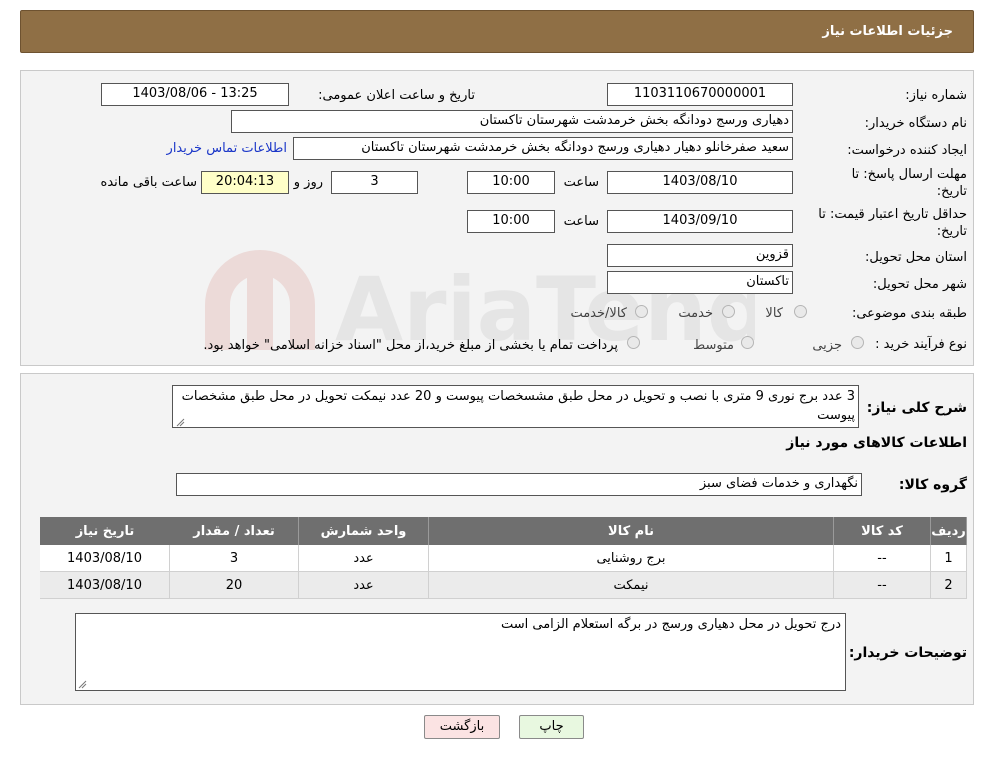 The width and height of the screenshot is (985, 759). Describe the element at coordinates (907, 150) in the screenshot. I see `requester-label: ایجاد کننده درخواست:` at that location.